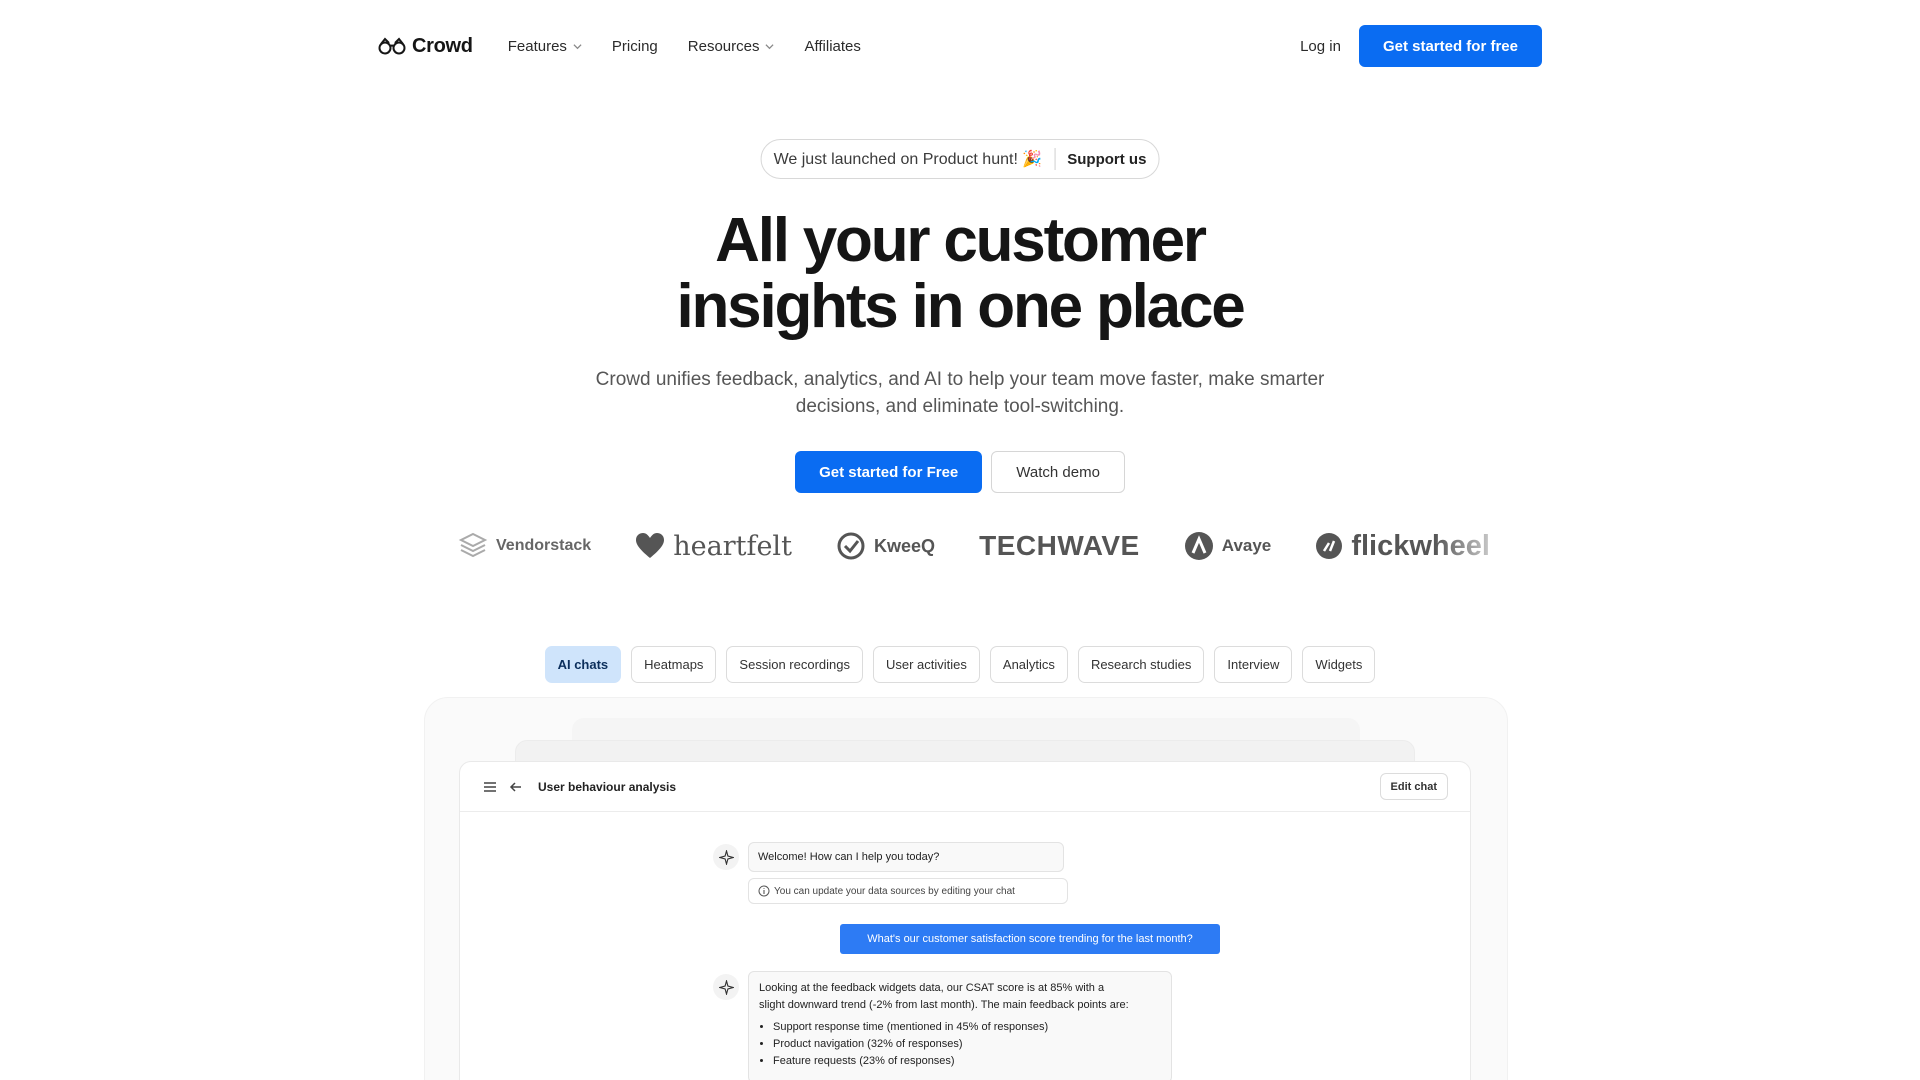  What do you see at coordinates (1420, 545) in the screenshot?
I see `logo-flickwheel-text: flickwheel` at bounding box center [1420, 545].